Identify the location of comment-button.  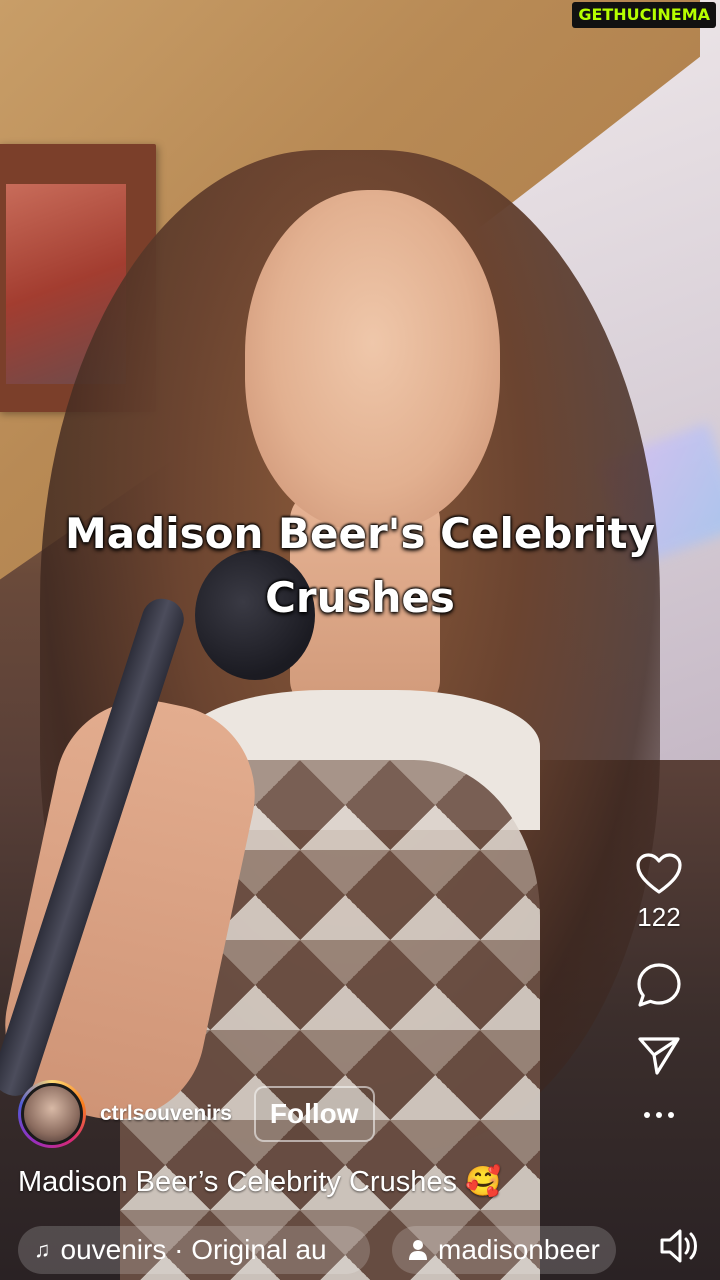
(659, 985).